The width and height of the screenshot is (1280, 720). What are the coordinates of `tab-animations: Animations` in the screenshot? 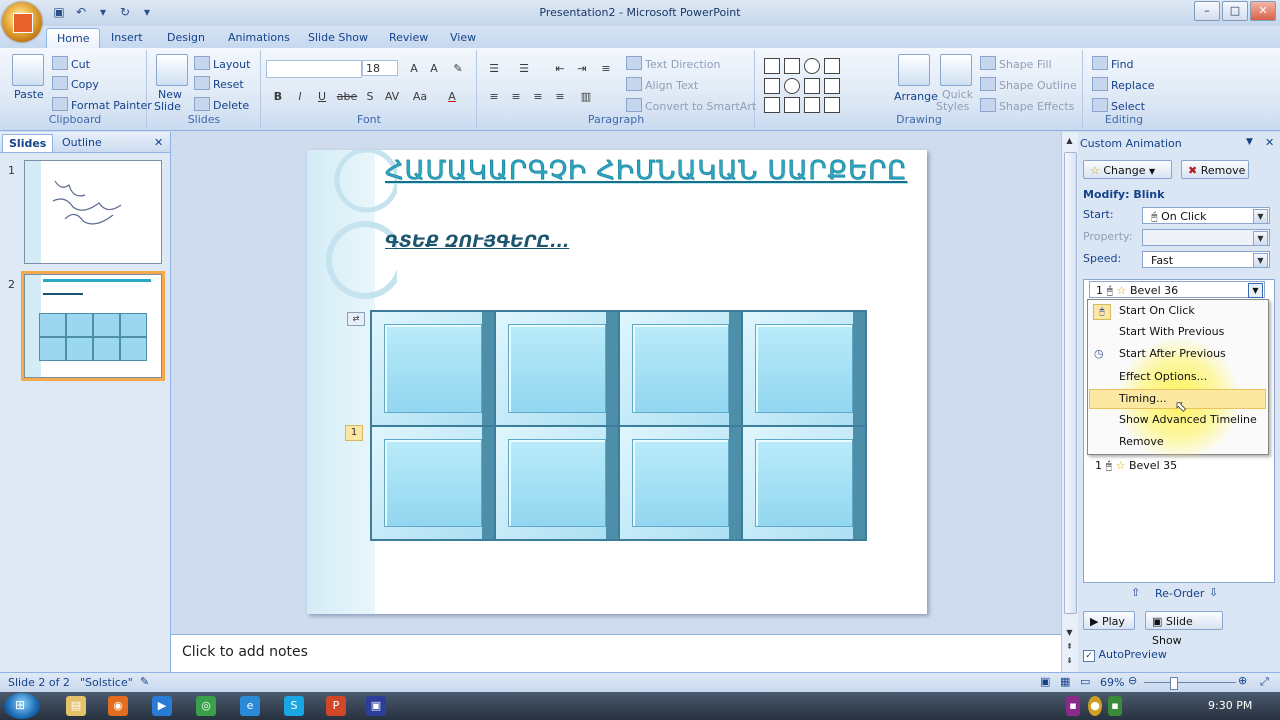 It's located at (259, 38).